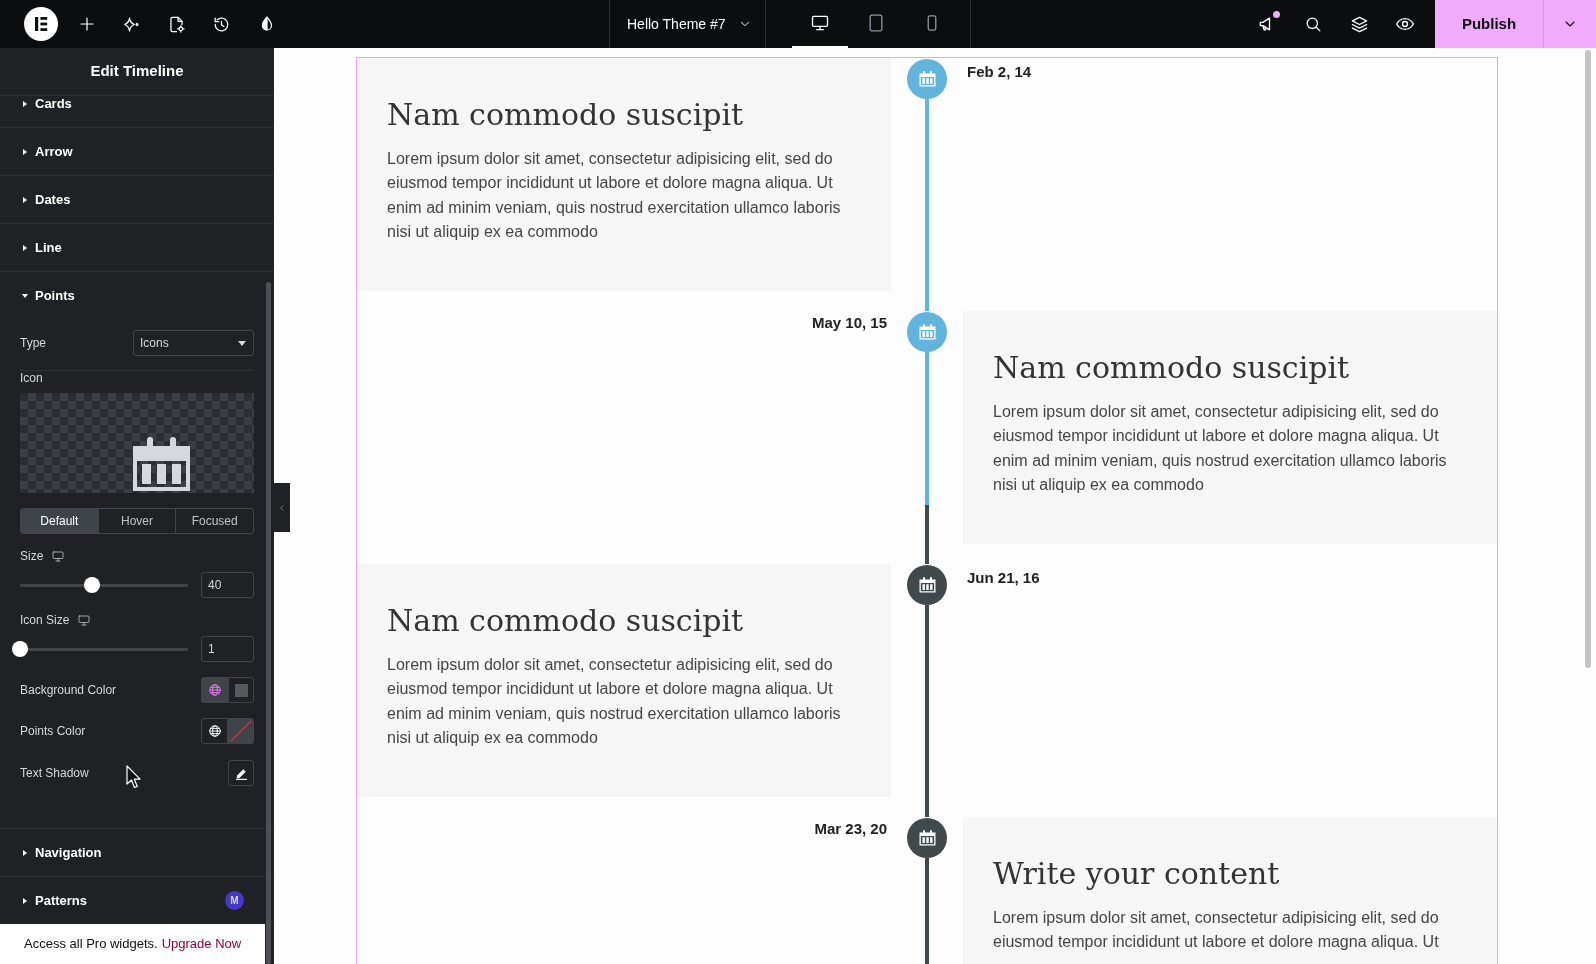 This screenshot has width=1596, height=964. I want to click on elementor-logo-icon, so click(41, 24).